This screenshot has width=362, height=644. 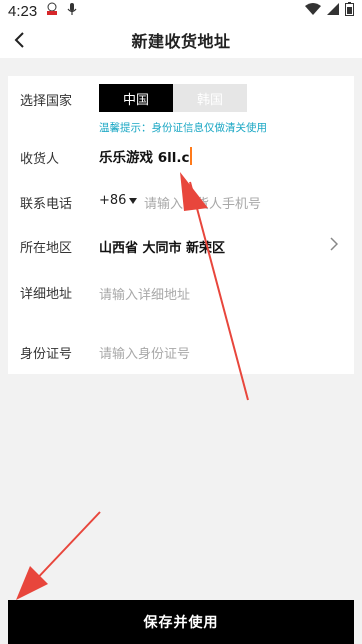 I want to click on status-right, so click(x=329, y=11).